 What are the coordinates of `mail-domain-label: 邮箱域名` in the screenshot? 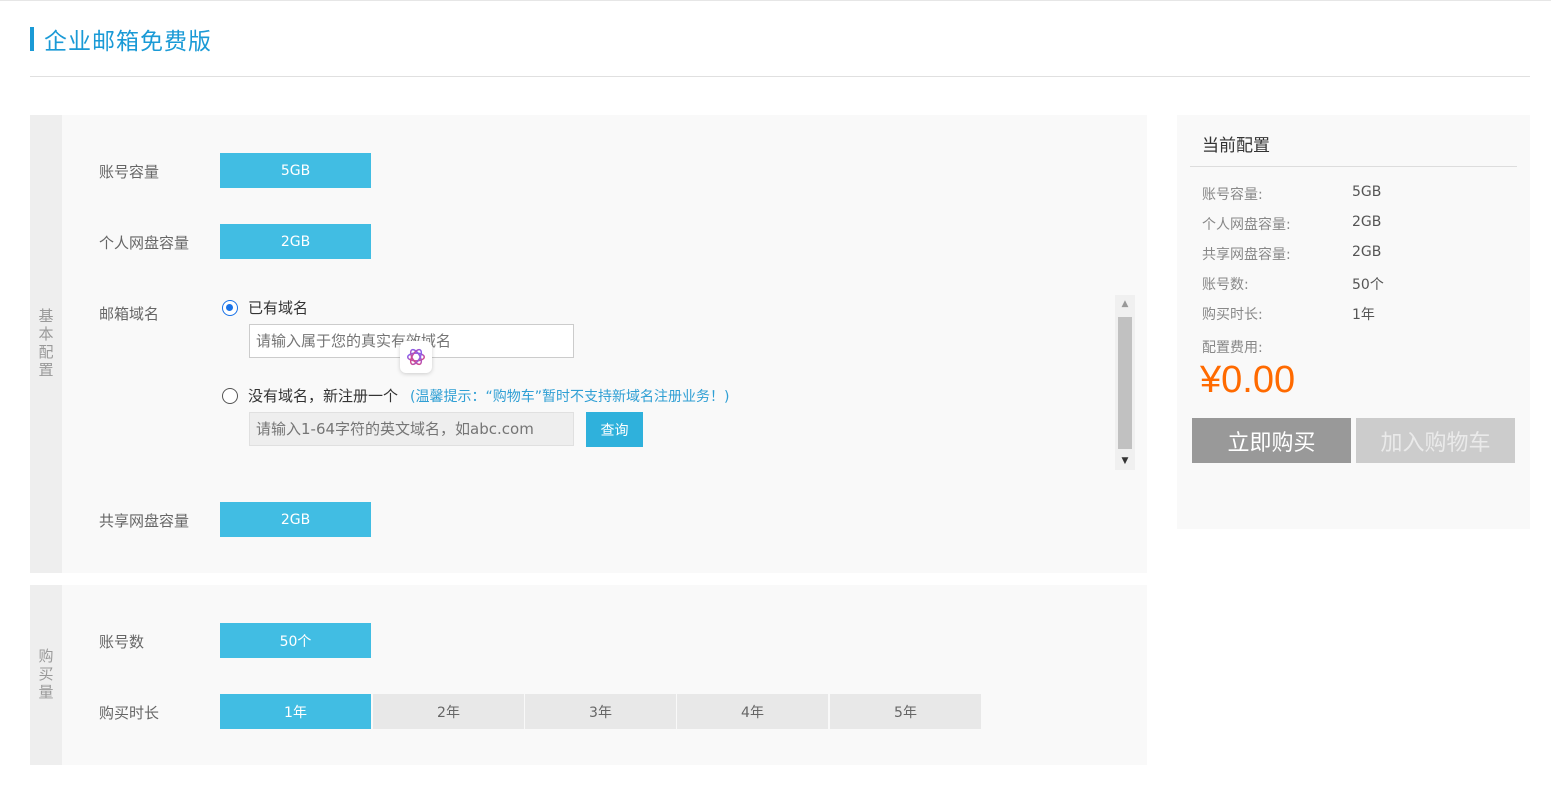 It's located at (129, 314).